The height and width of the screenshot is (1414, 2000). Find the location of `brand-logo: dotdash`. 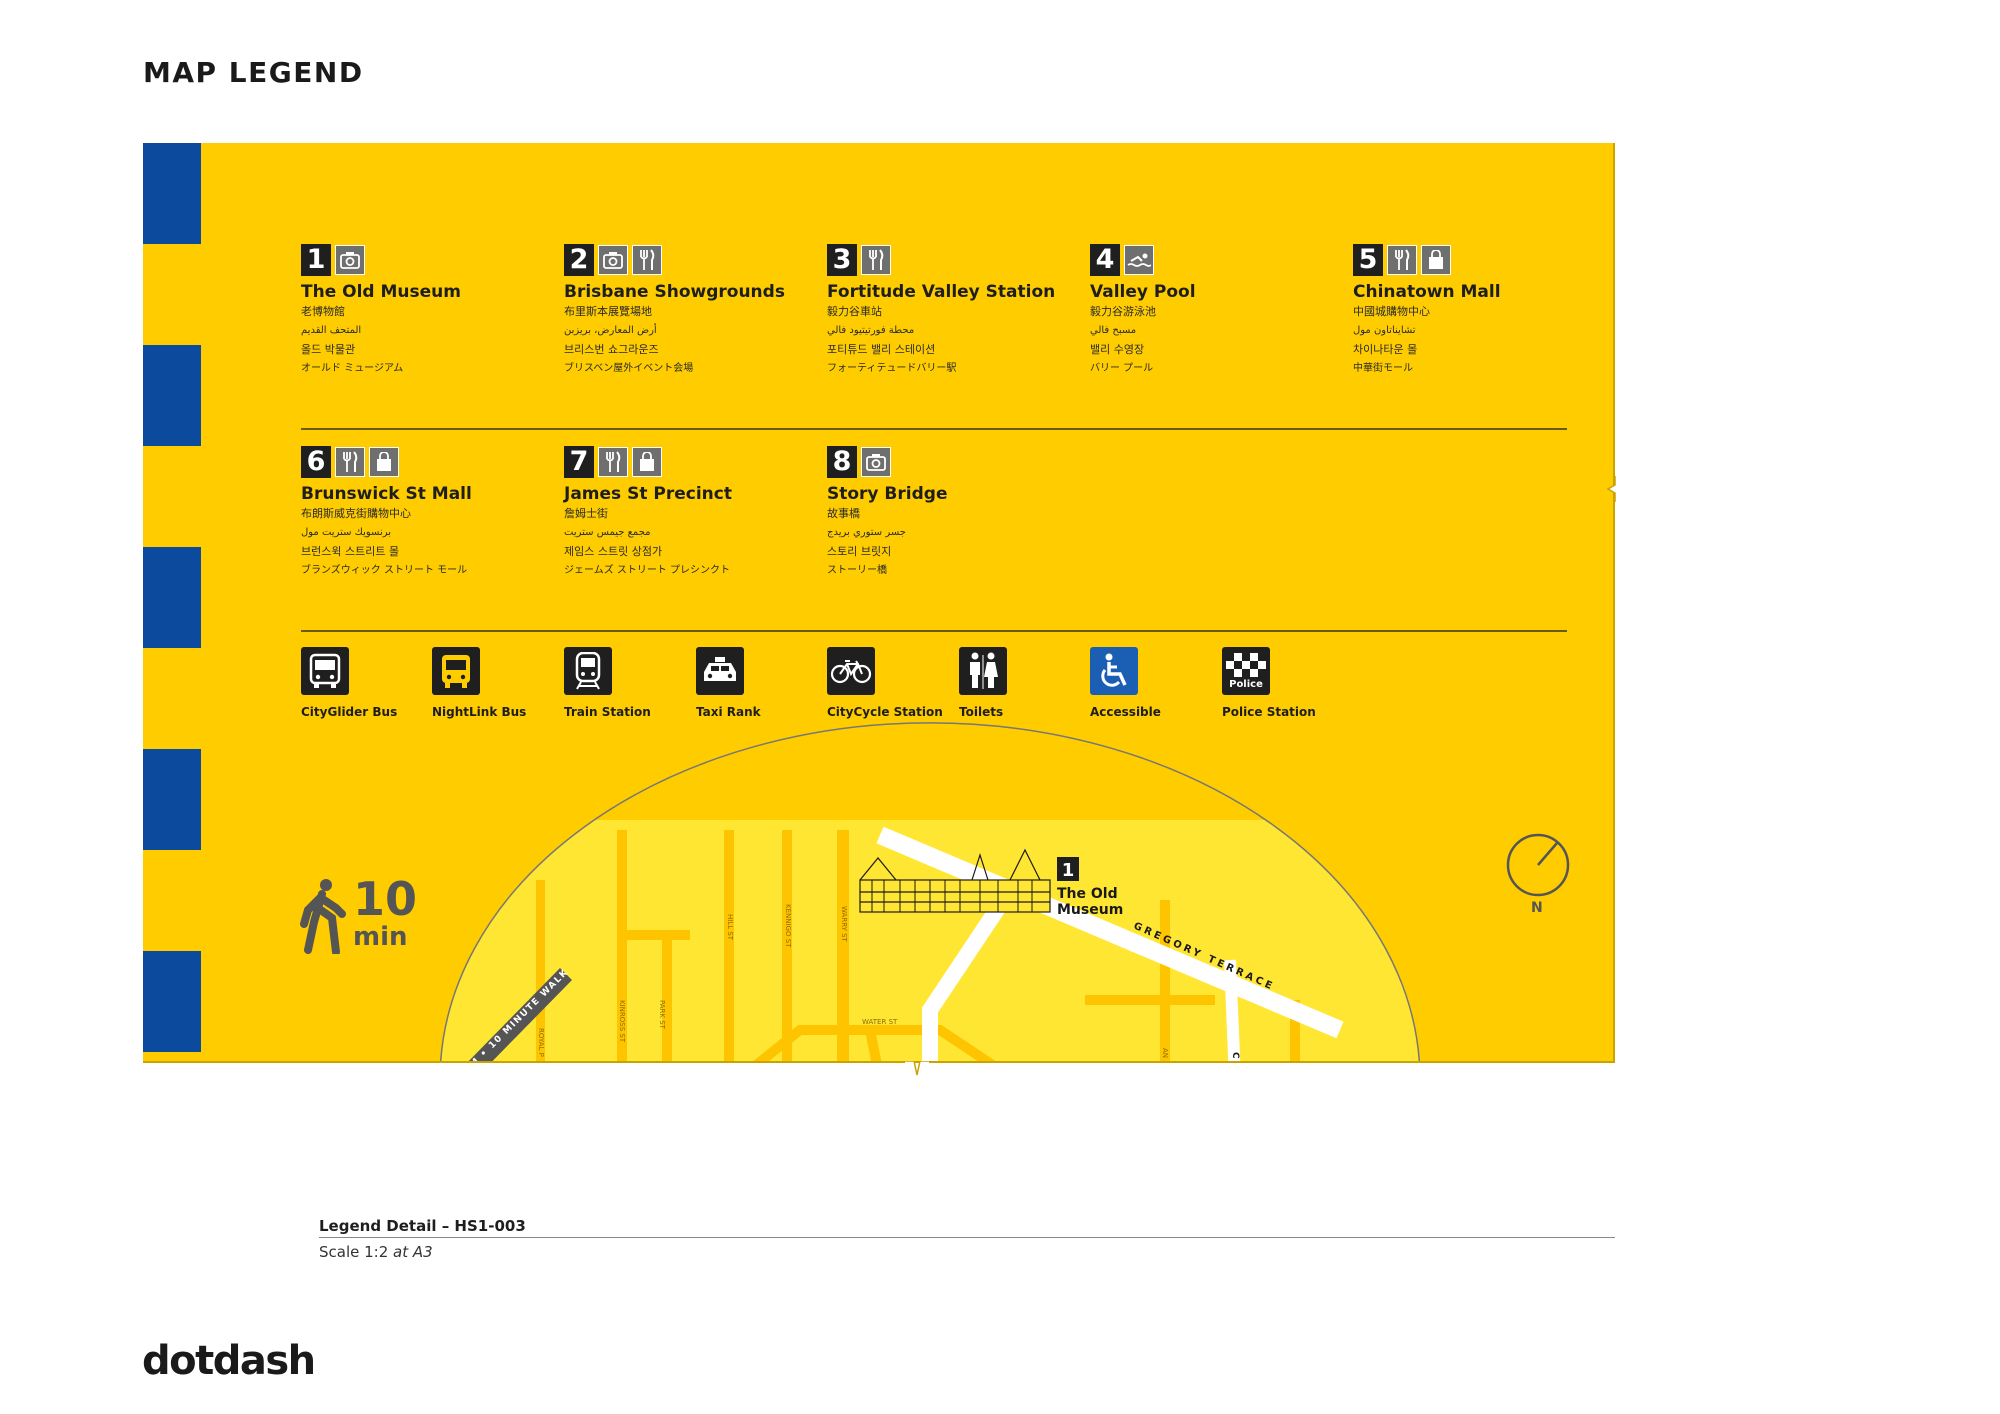

brand-logo: dotdash is located at coordinates (229, 1361).